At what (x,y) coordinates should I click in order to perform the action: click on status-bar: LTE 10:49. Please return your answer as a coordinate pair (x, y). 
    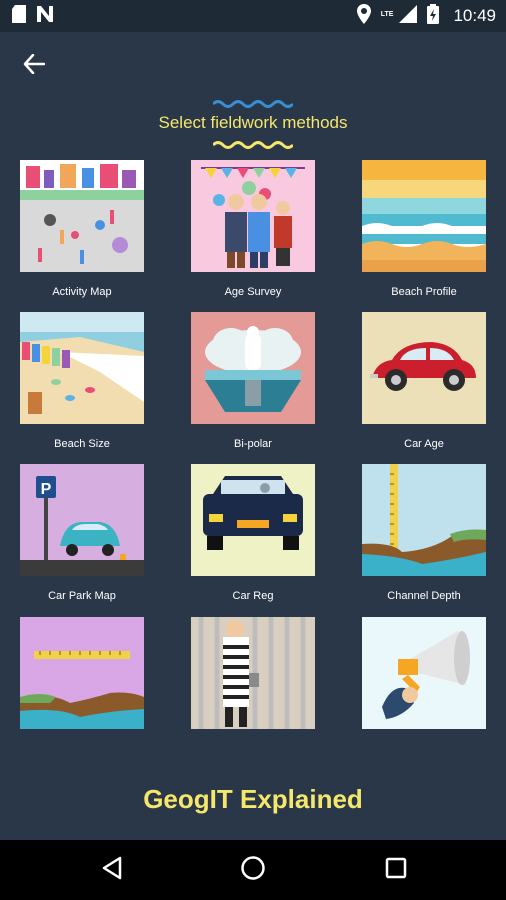
    Looking at the image, I should click on (253, 16).